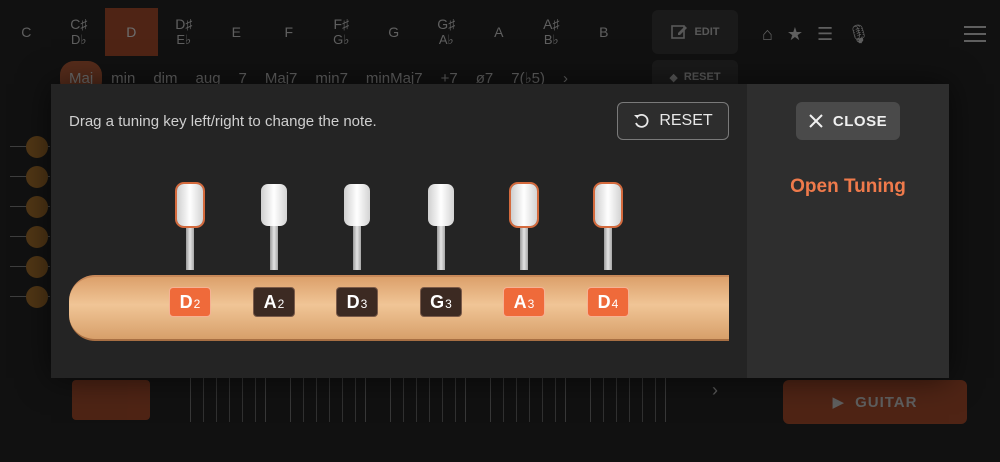  I want to click on note-g: G, so click(394, 32).